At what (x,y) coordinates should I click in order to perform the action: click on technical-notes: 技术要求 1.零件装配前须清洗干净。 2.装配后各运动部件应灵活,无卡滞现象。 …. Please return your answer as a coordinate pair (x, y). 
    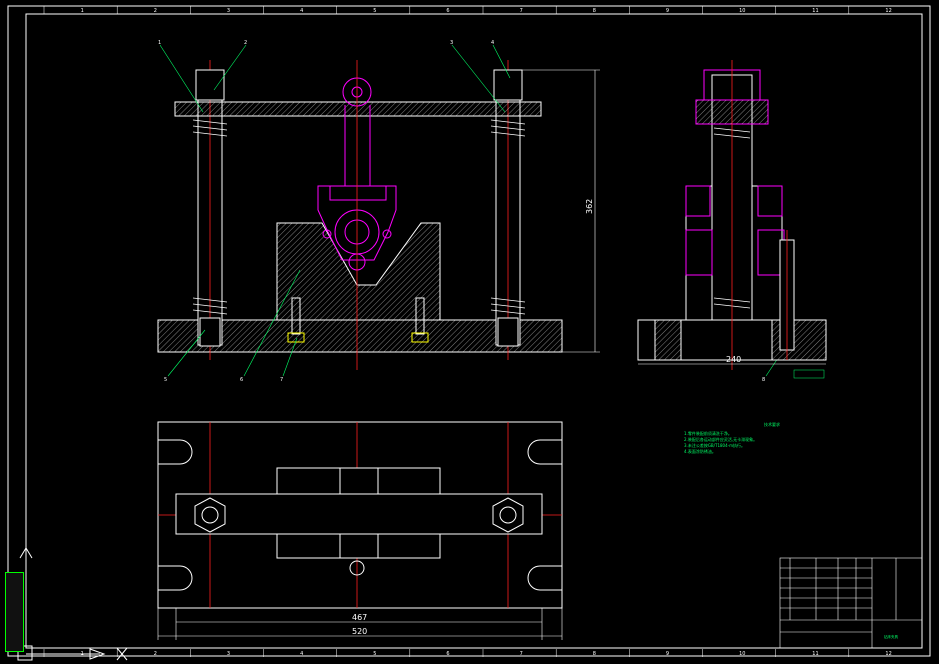
    Looking at the image, I should click on (732, 437).